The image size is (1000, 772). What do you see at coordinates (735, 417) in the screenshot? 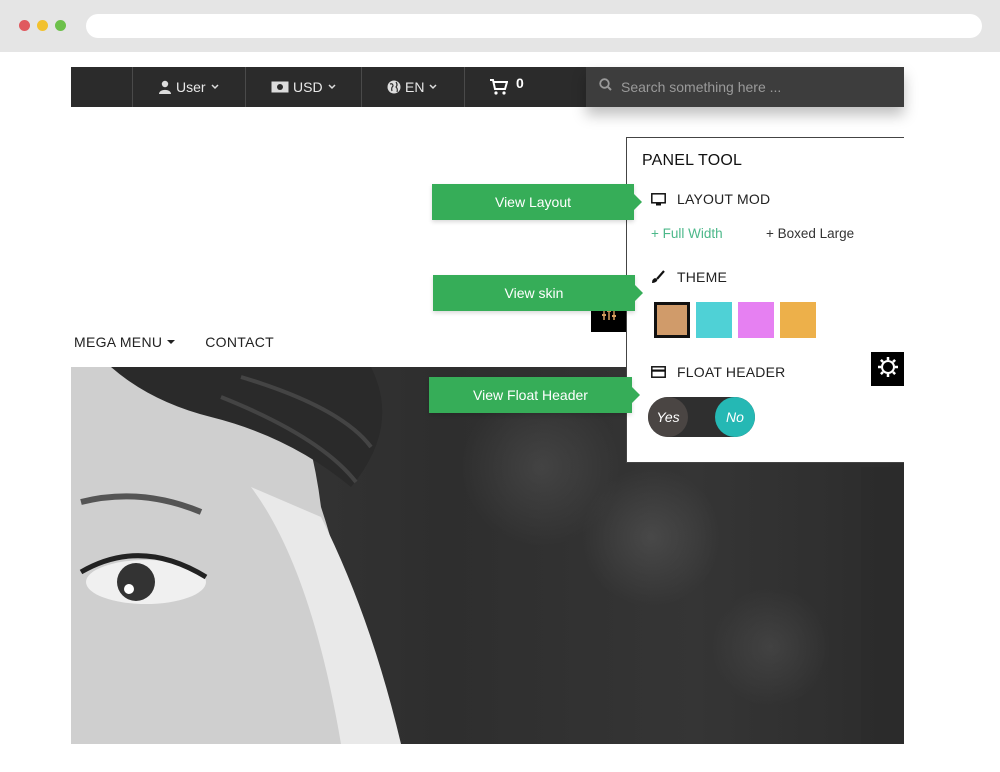
I see `toggle-no: No` at bounding box center [735, 417].